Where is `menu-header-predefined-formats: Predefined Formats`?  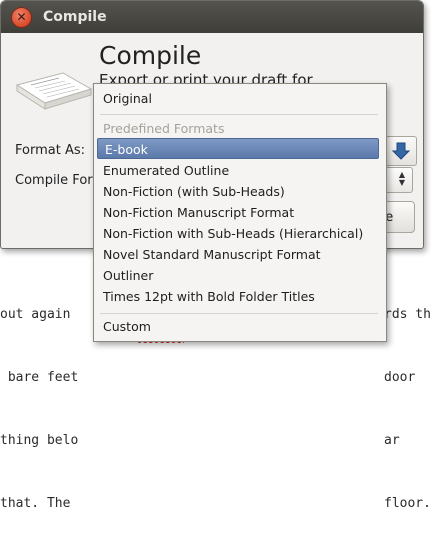
menu-header-predefined-formats: Predefined Formats is located at coordinates (164, 128).